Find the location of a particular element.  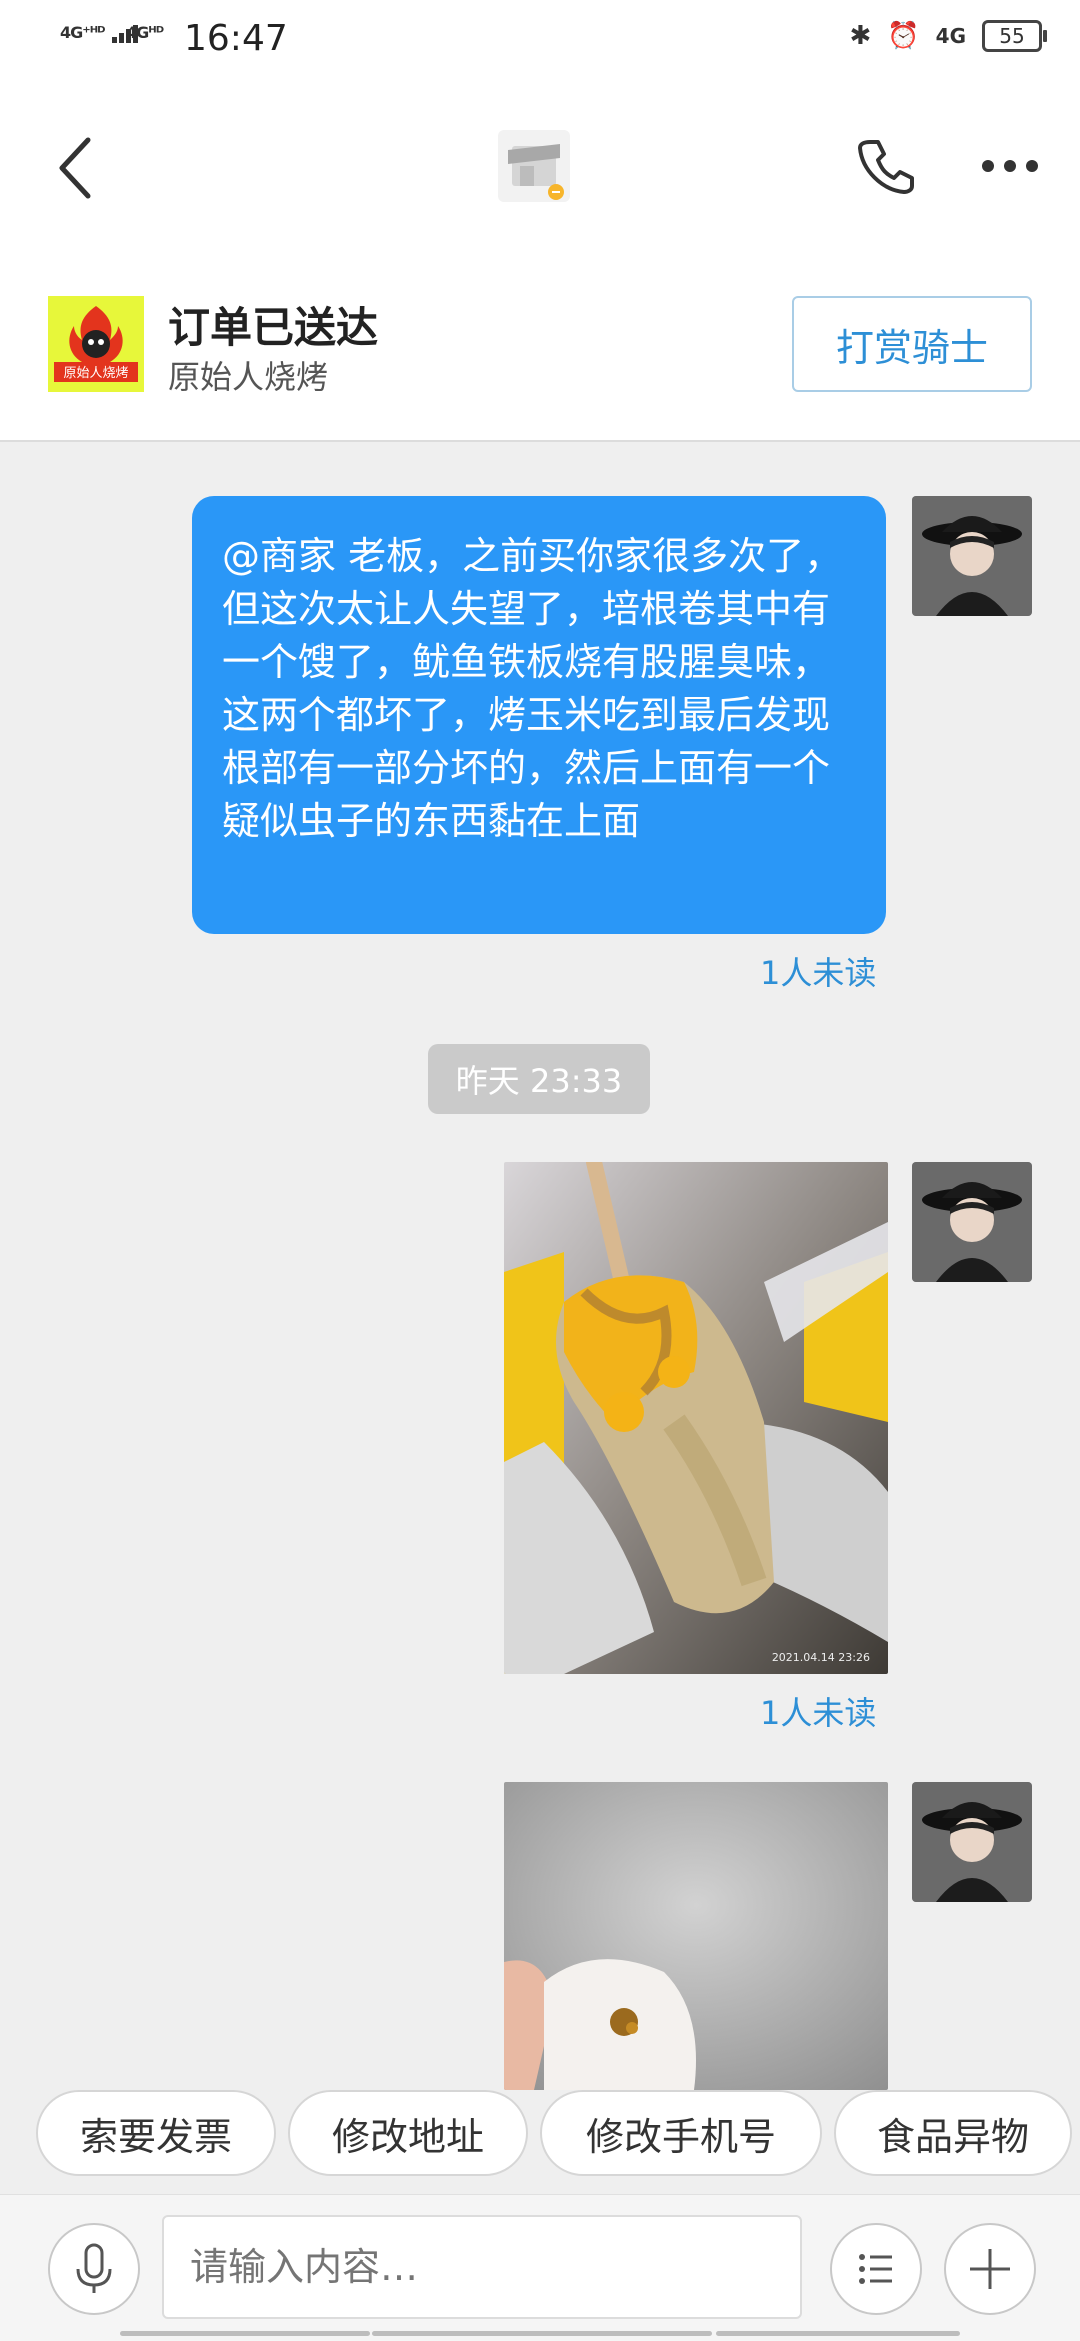

order-status-title: 订单已送达 is located at coordinates (273, 327).